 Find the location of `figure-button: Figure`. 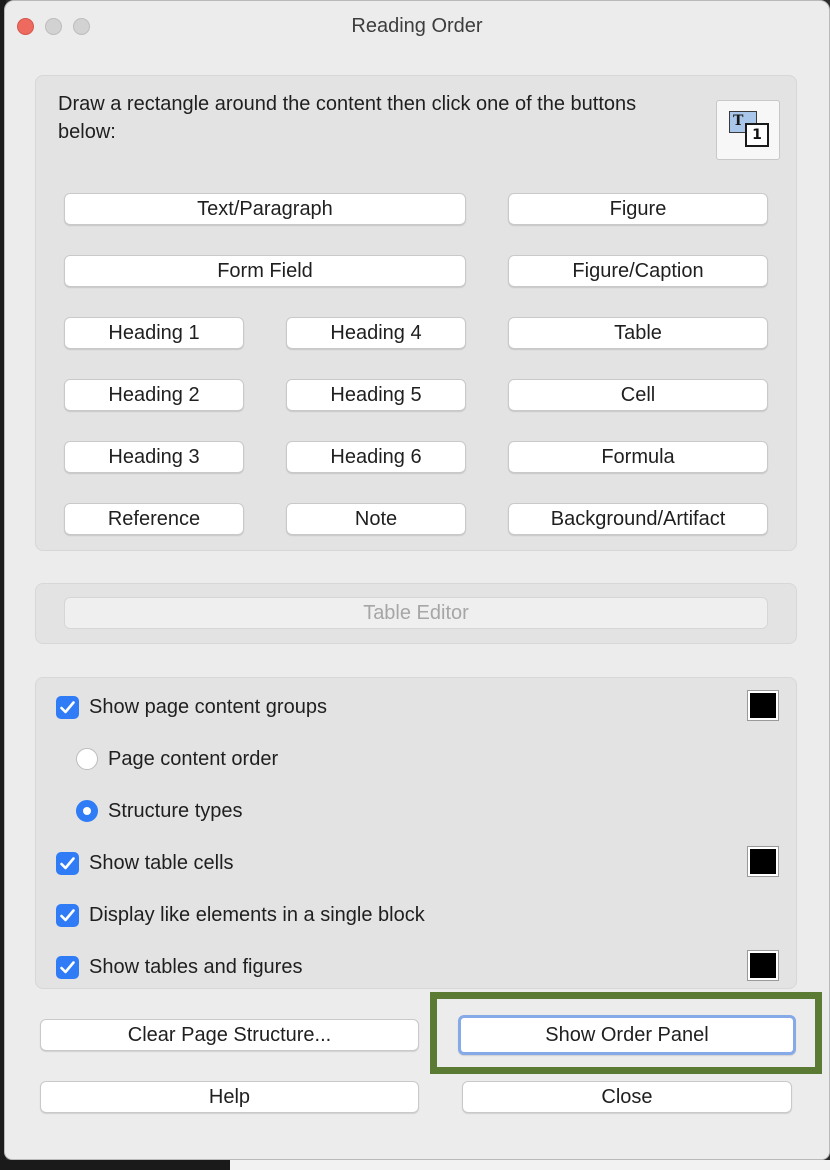

figure-button: Figure is located at coordinates (638, 209).